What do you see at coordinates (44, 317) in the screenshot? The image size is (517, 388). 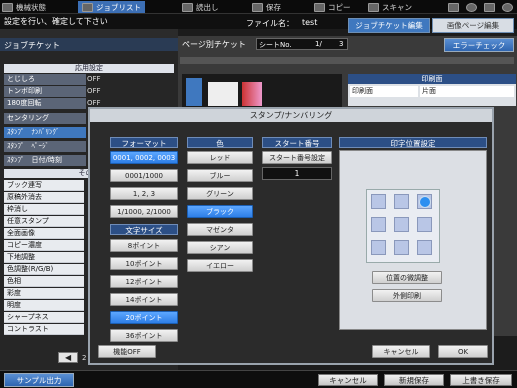 I see `list-item-sharpness: シャープネス` at bounding box center [44, 317].